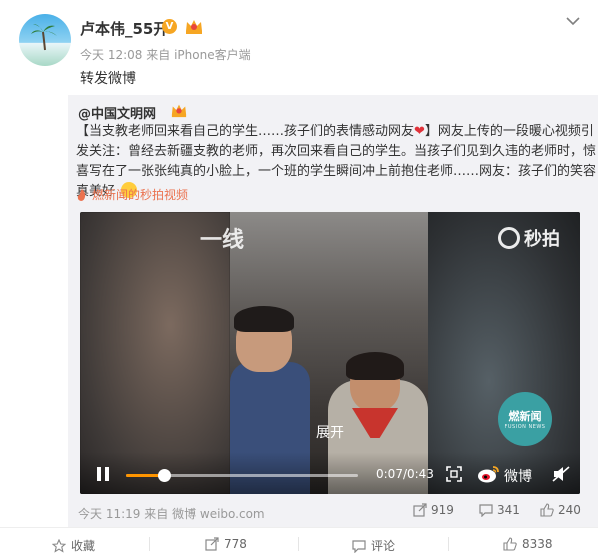 The image size is (598, 560). I want to click on miaopai-logo-icon, so click(509, 238).